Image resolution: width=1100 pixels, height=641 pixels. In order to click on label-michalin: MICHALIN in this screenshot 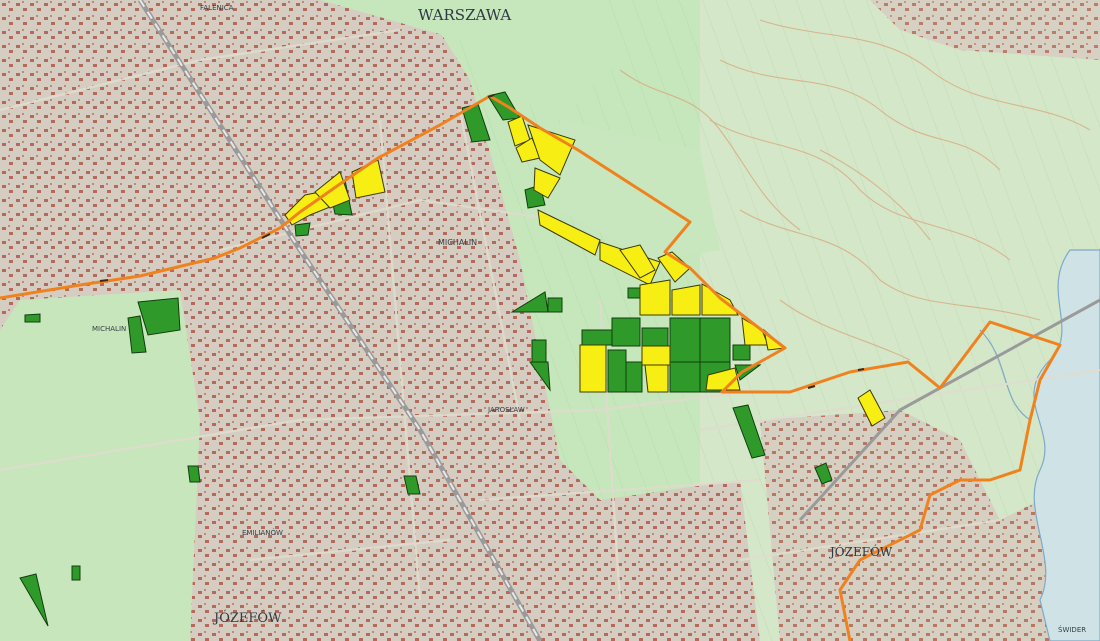, I will do `click(457, 242)`.